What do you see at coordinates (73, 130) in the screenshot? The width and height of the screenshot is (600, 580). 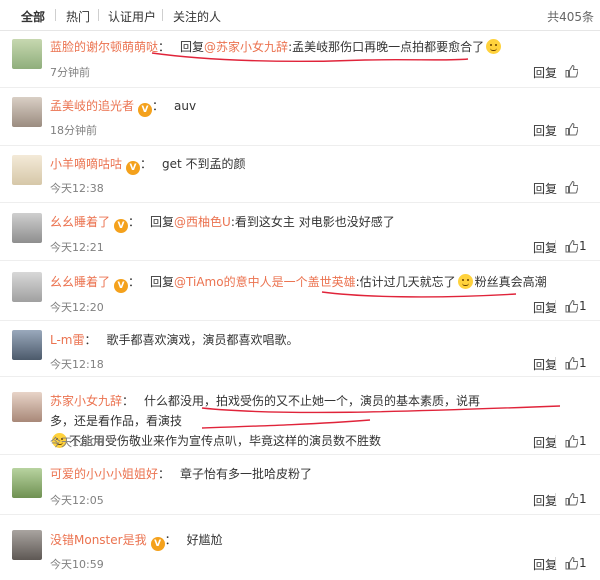 I see `comment-time: 18分钟前` at bounding box center [73, 130].